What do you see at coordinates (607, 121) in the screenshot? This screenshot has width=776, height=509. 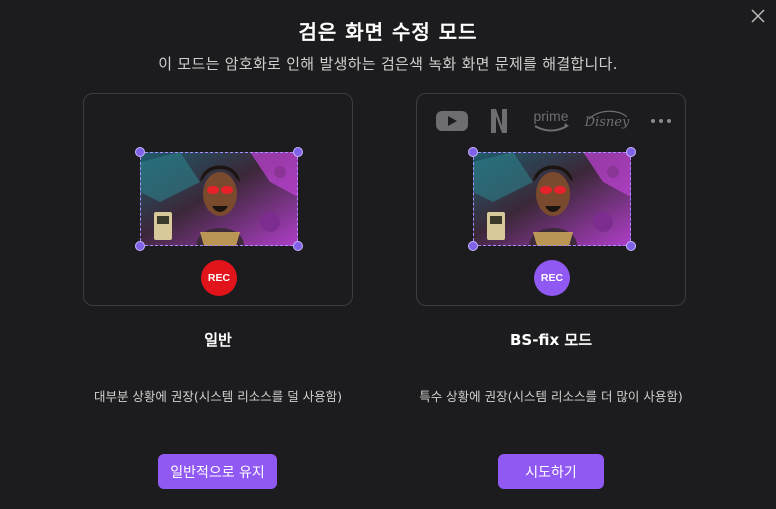 I see `disney-icon: Disney` at bounding box center [607, 121].